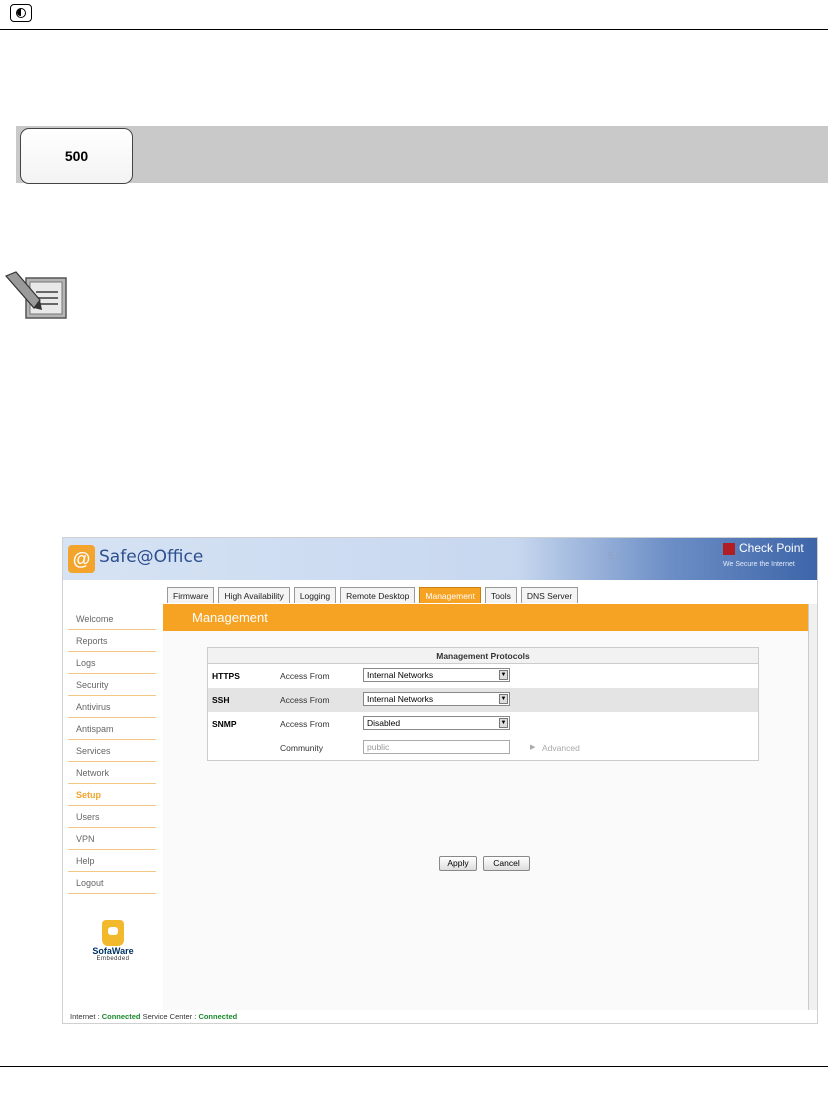  I want to click on sidebar-item-help: Help, so click(112, 861).